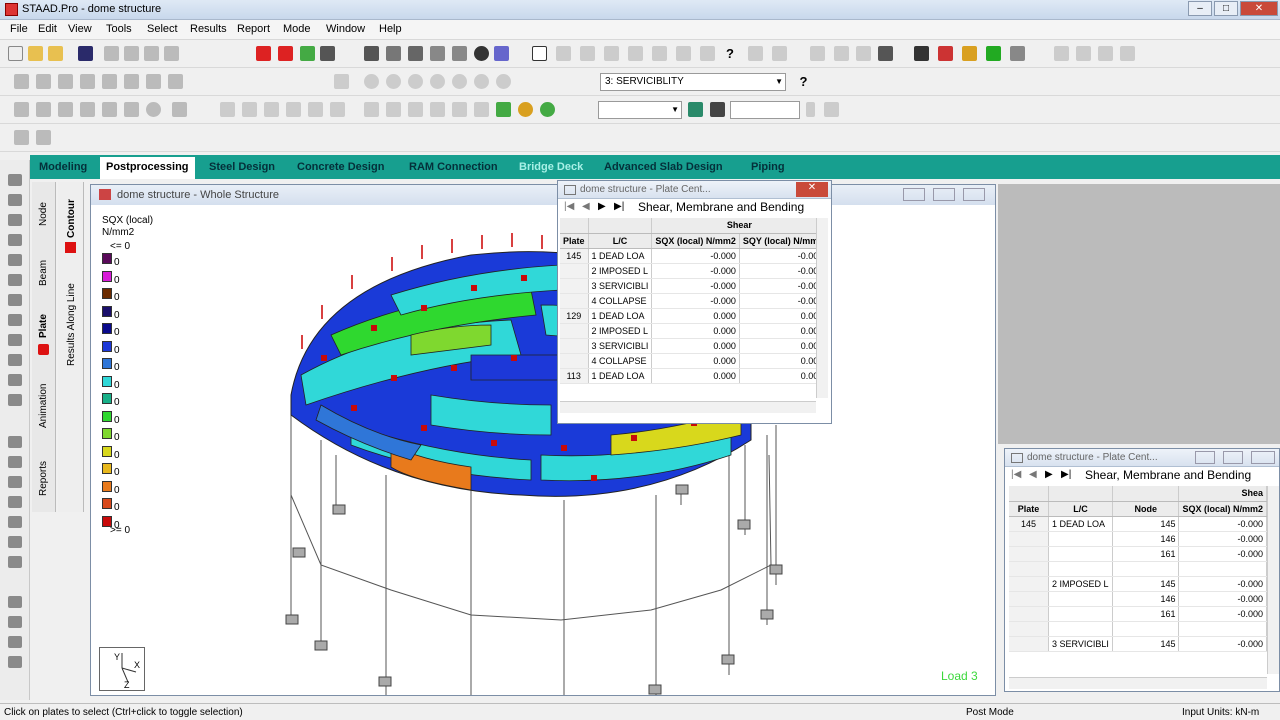 The width and height of the screenshot is (1280, 720). I want to click on menu-tools: Tools, so click(119, 29).